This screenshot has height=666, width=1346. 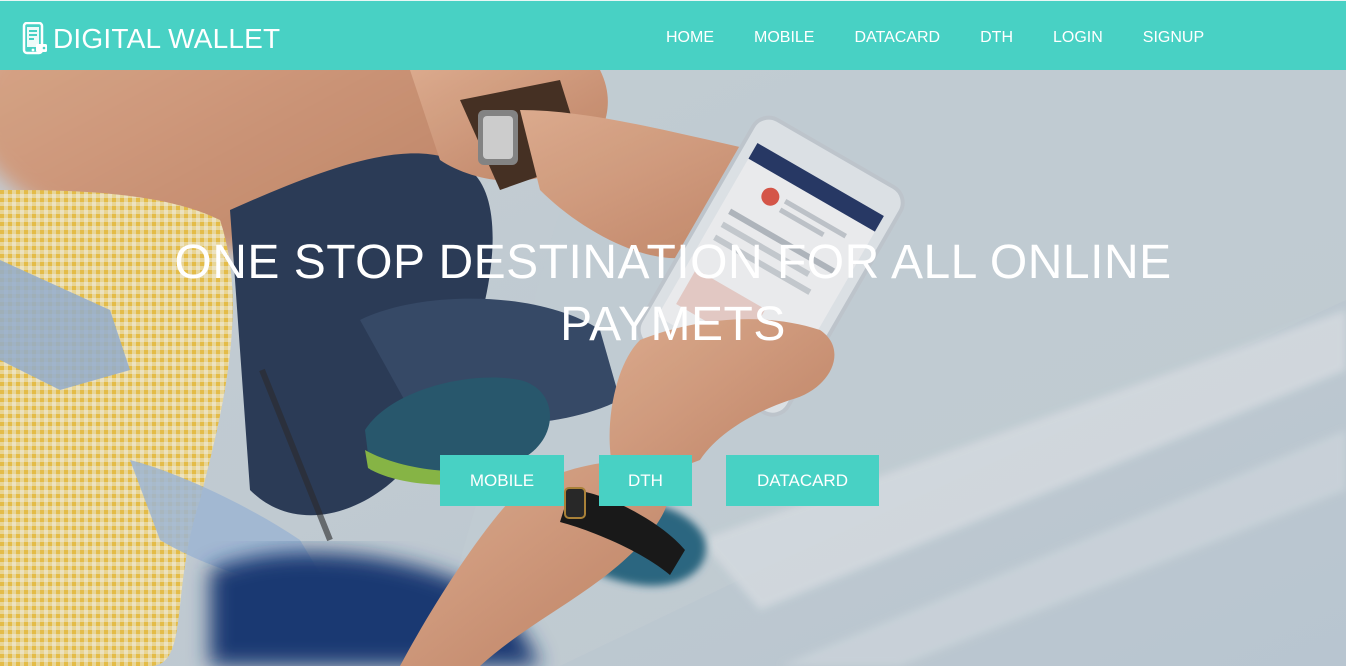 I want to click on dth-button: DTH, so click(x=645, y=480).